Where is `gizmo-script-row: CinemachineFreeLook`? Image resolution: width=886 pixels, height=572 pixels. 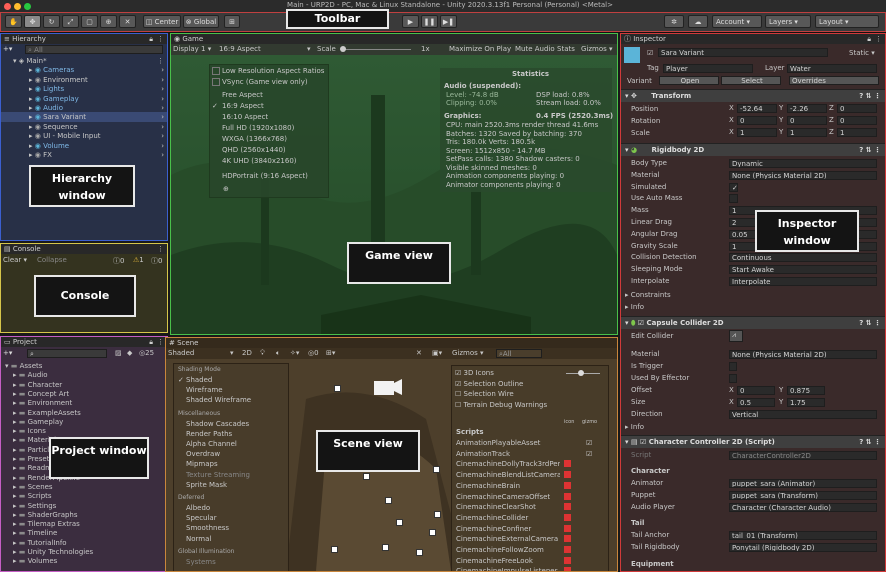
gizmo-script-row: CinemachineFreeLook is located at coordinates (530, 561).